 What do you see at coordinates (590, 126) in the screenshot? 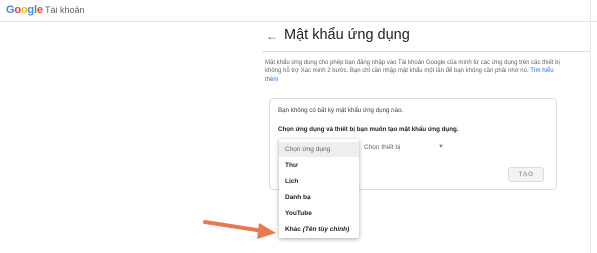
I see `scrollbar-edge` at bounding box center [590, 126].